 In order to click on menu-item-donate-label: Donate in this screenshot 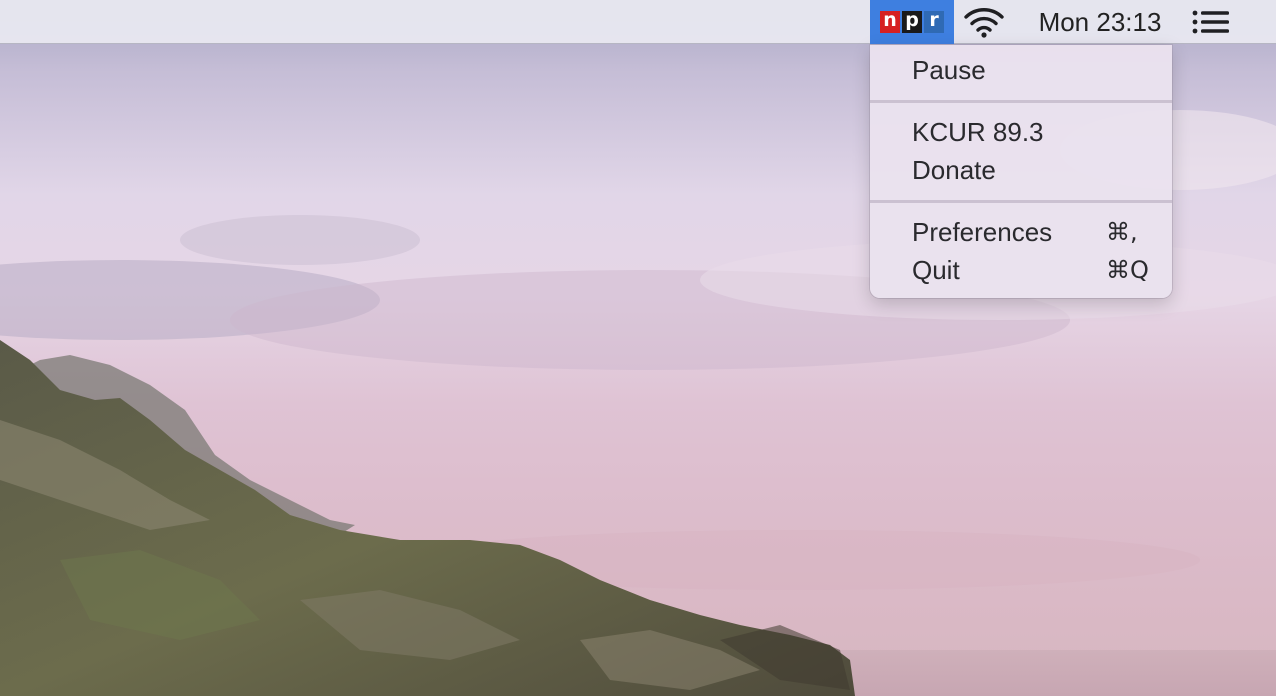, I will do `click(954, 169)`.